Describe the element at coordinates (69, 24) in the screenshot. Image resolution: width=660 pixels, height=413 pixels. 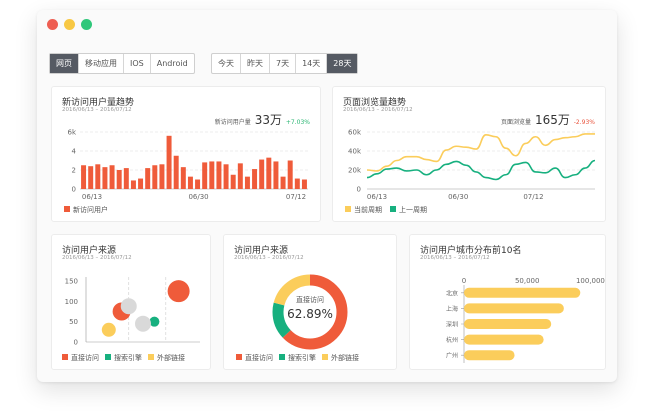
I see `minimize-window-button` at that location.